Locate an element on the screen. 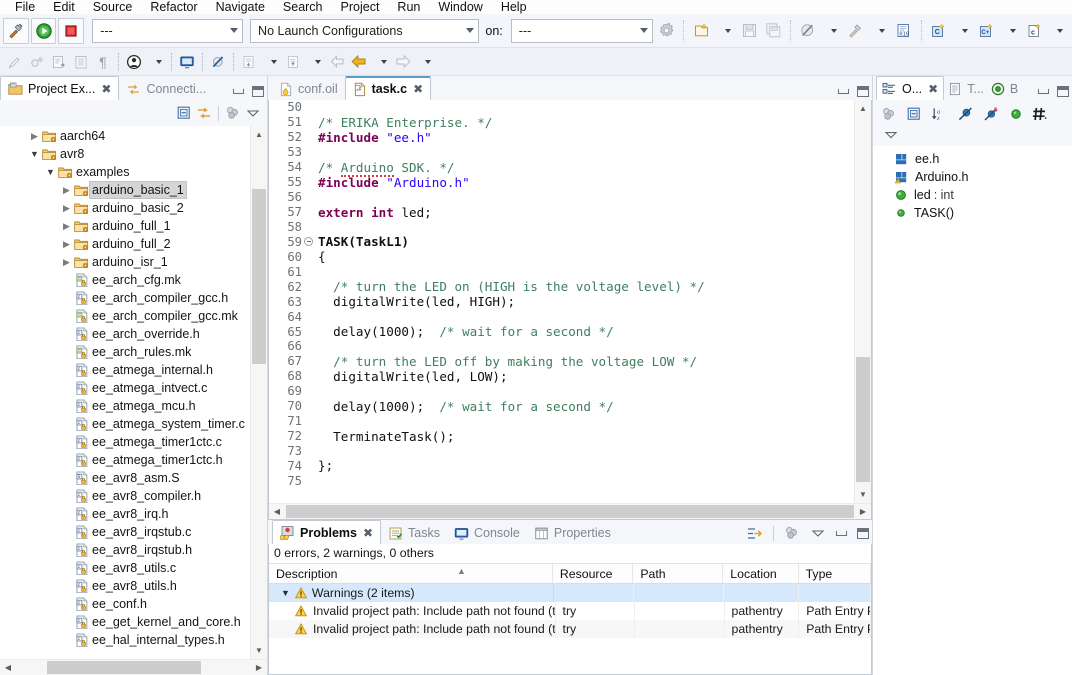 The width and height of the screenshot is (1072, 675). new-c-project-button: C is located at coordinates (939, 31).